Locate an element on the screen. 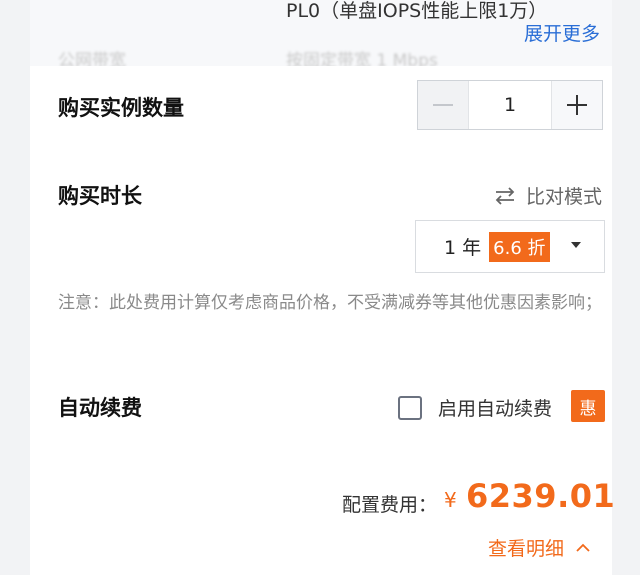 This screenshot has width=640, height=575. auto-renew-label: 自动续费 is located at coordinates (100, 408).